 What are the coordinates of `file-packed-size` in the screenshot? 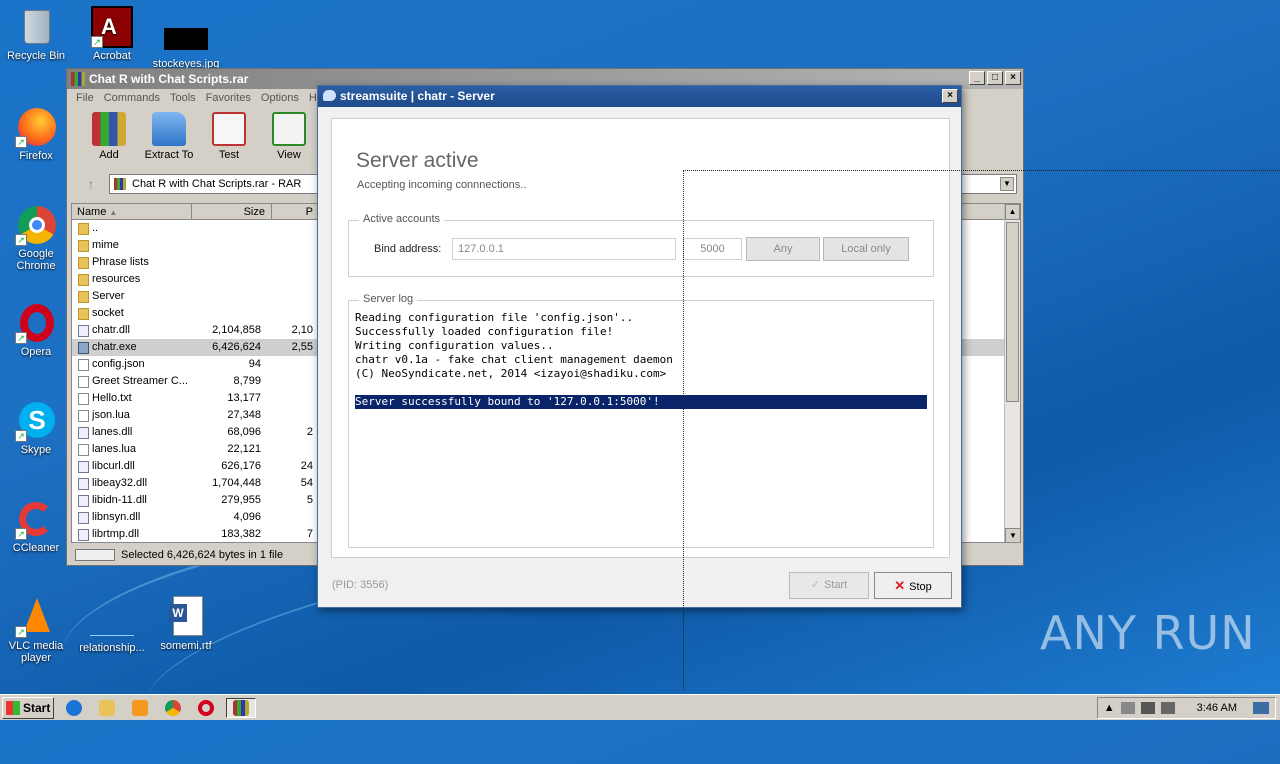 It's located at (292, 228).